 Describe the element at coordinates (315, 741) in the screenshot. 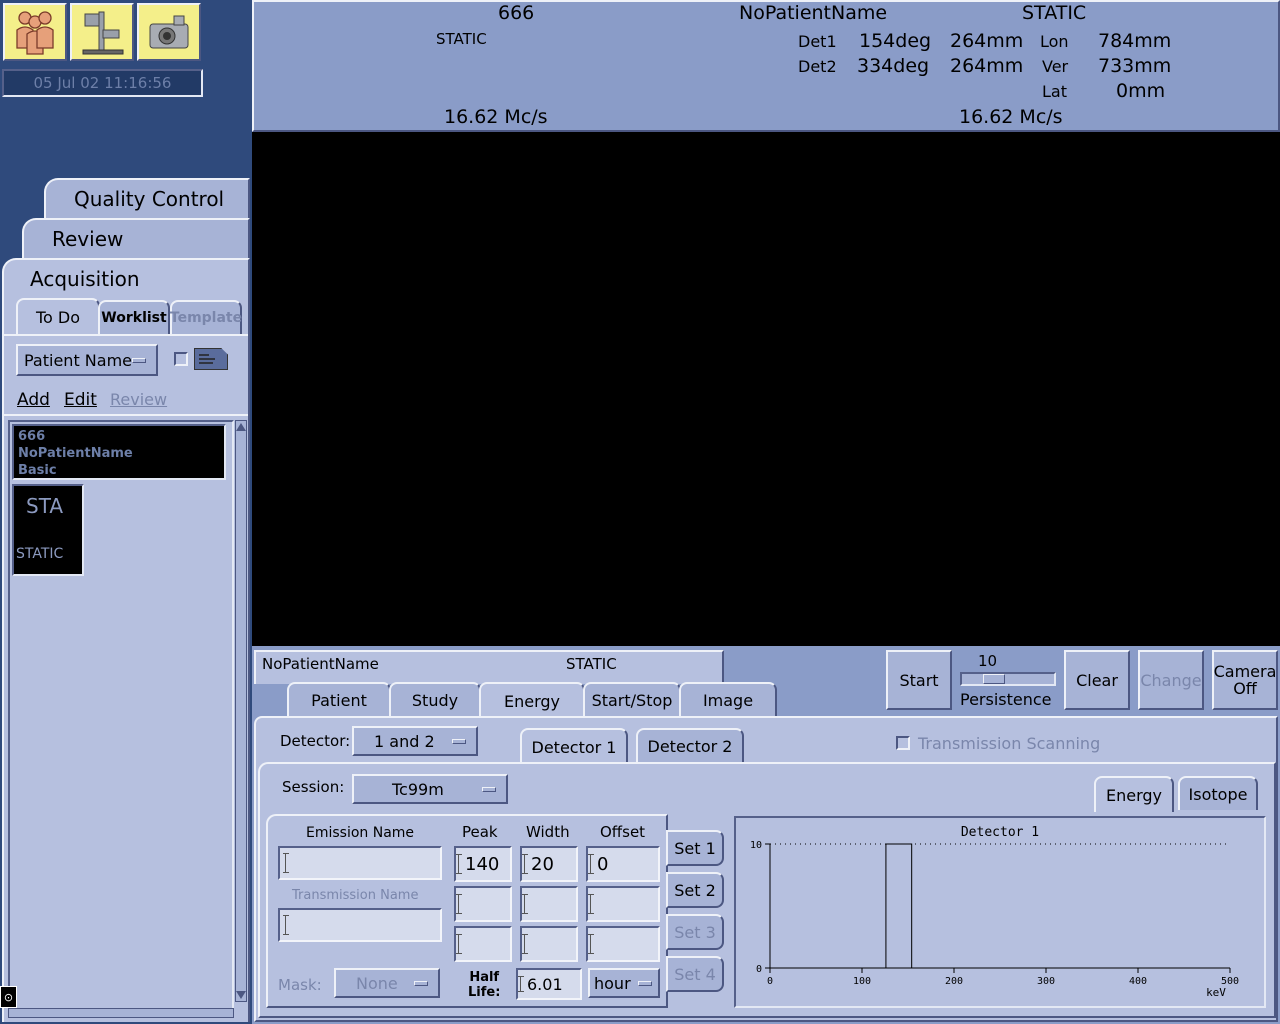

I see `detector-label: Detector:` at that location.